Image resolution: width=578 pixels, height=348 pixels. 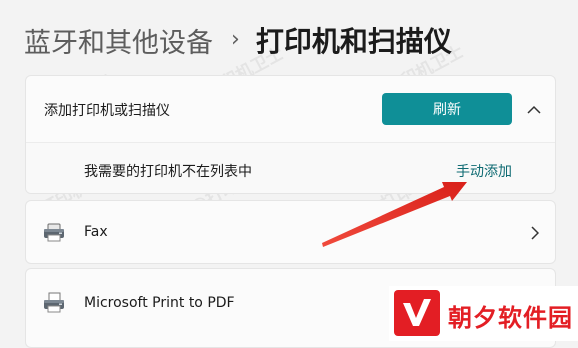 I want to click on brand-watermark: 朝夕软件园, so click(x=483, y=313).